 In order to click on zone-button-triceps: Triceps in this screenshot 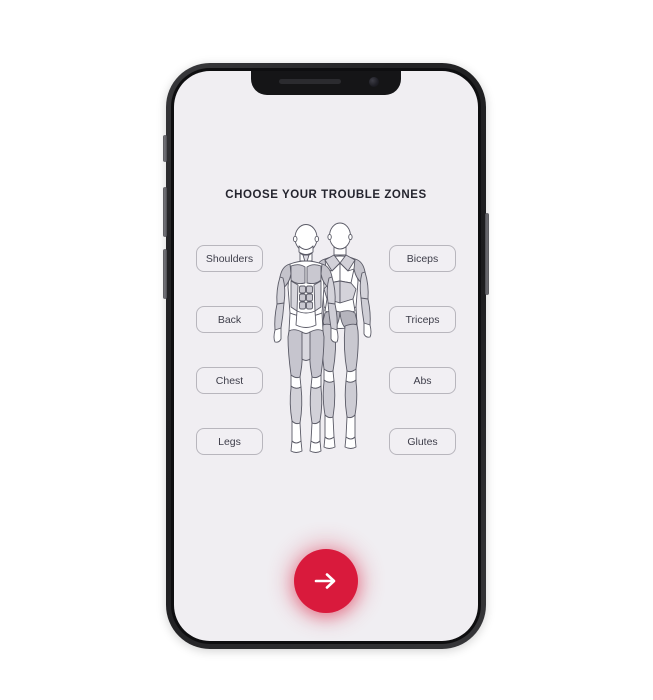, I will do `click(422, 319)`.